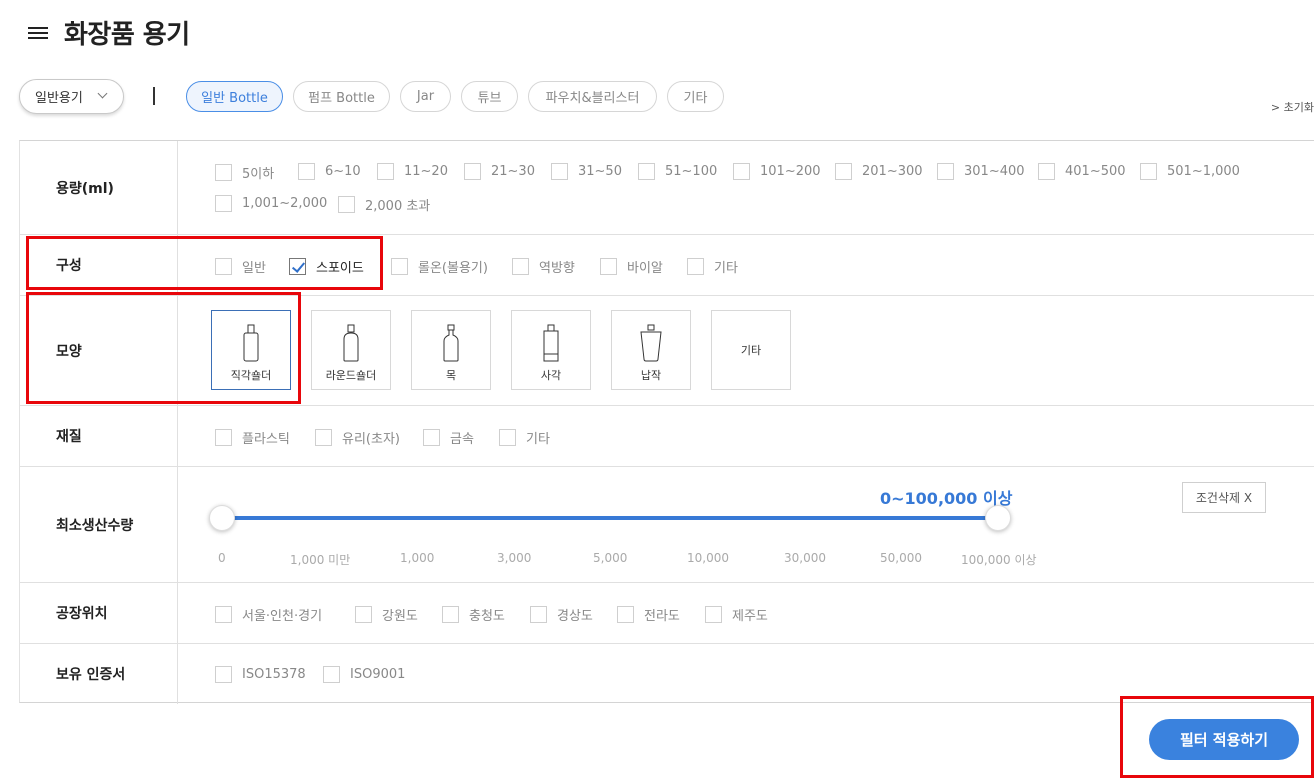 The width and height of the screenshot is (1314, 784). I want to click on checkbox-cert-iso9001: ISO9001, so click(364, 674).